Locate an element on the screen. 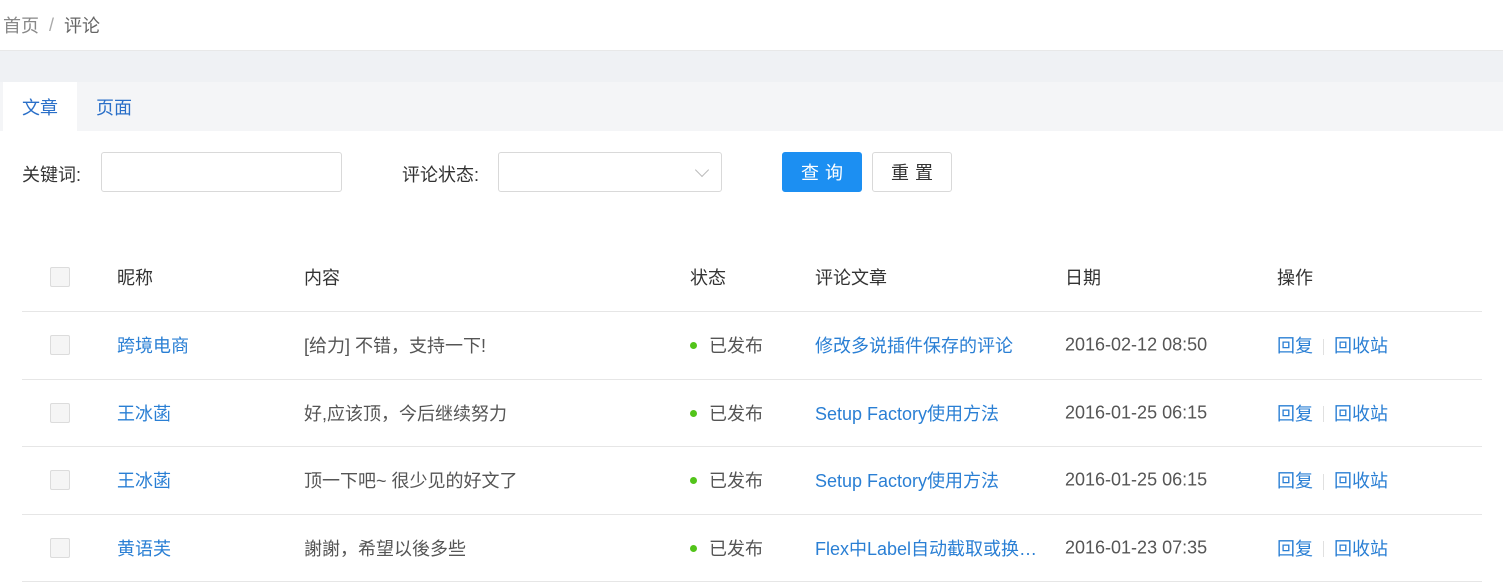  column-header-status: 状态 is located at coordinates (708, 277).